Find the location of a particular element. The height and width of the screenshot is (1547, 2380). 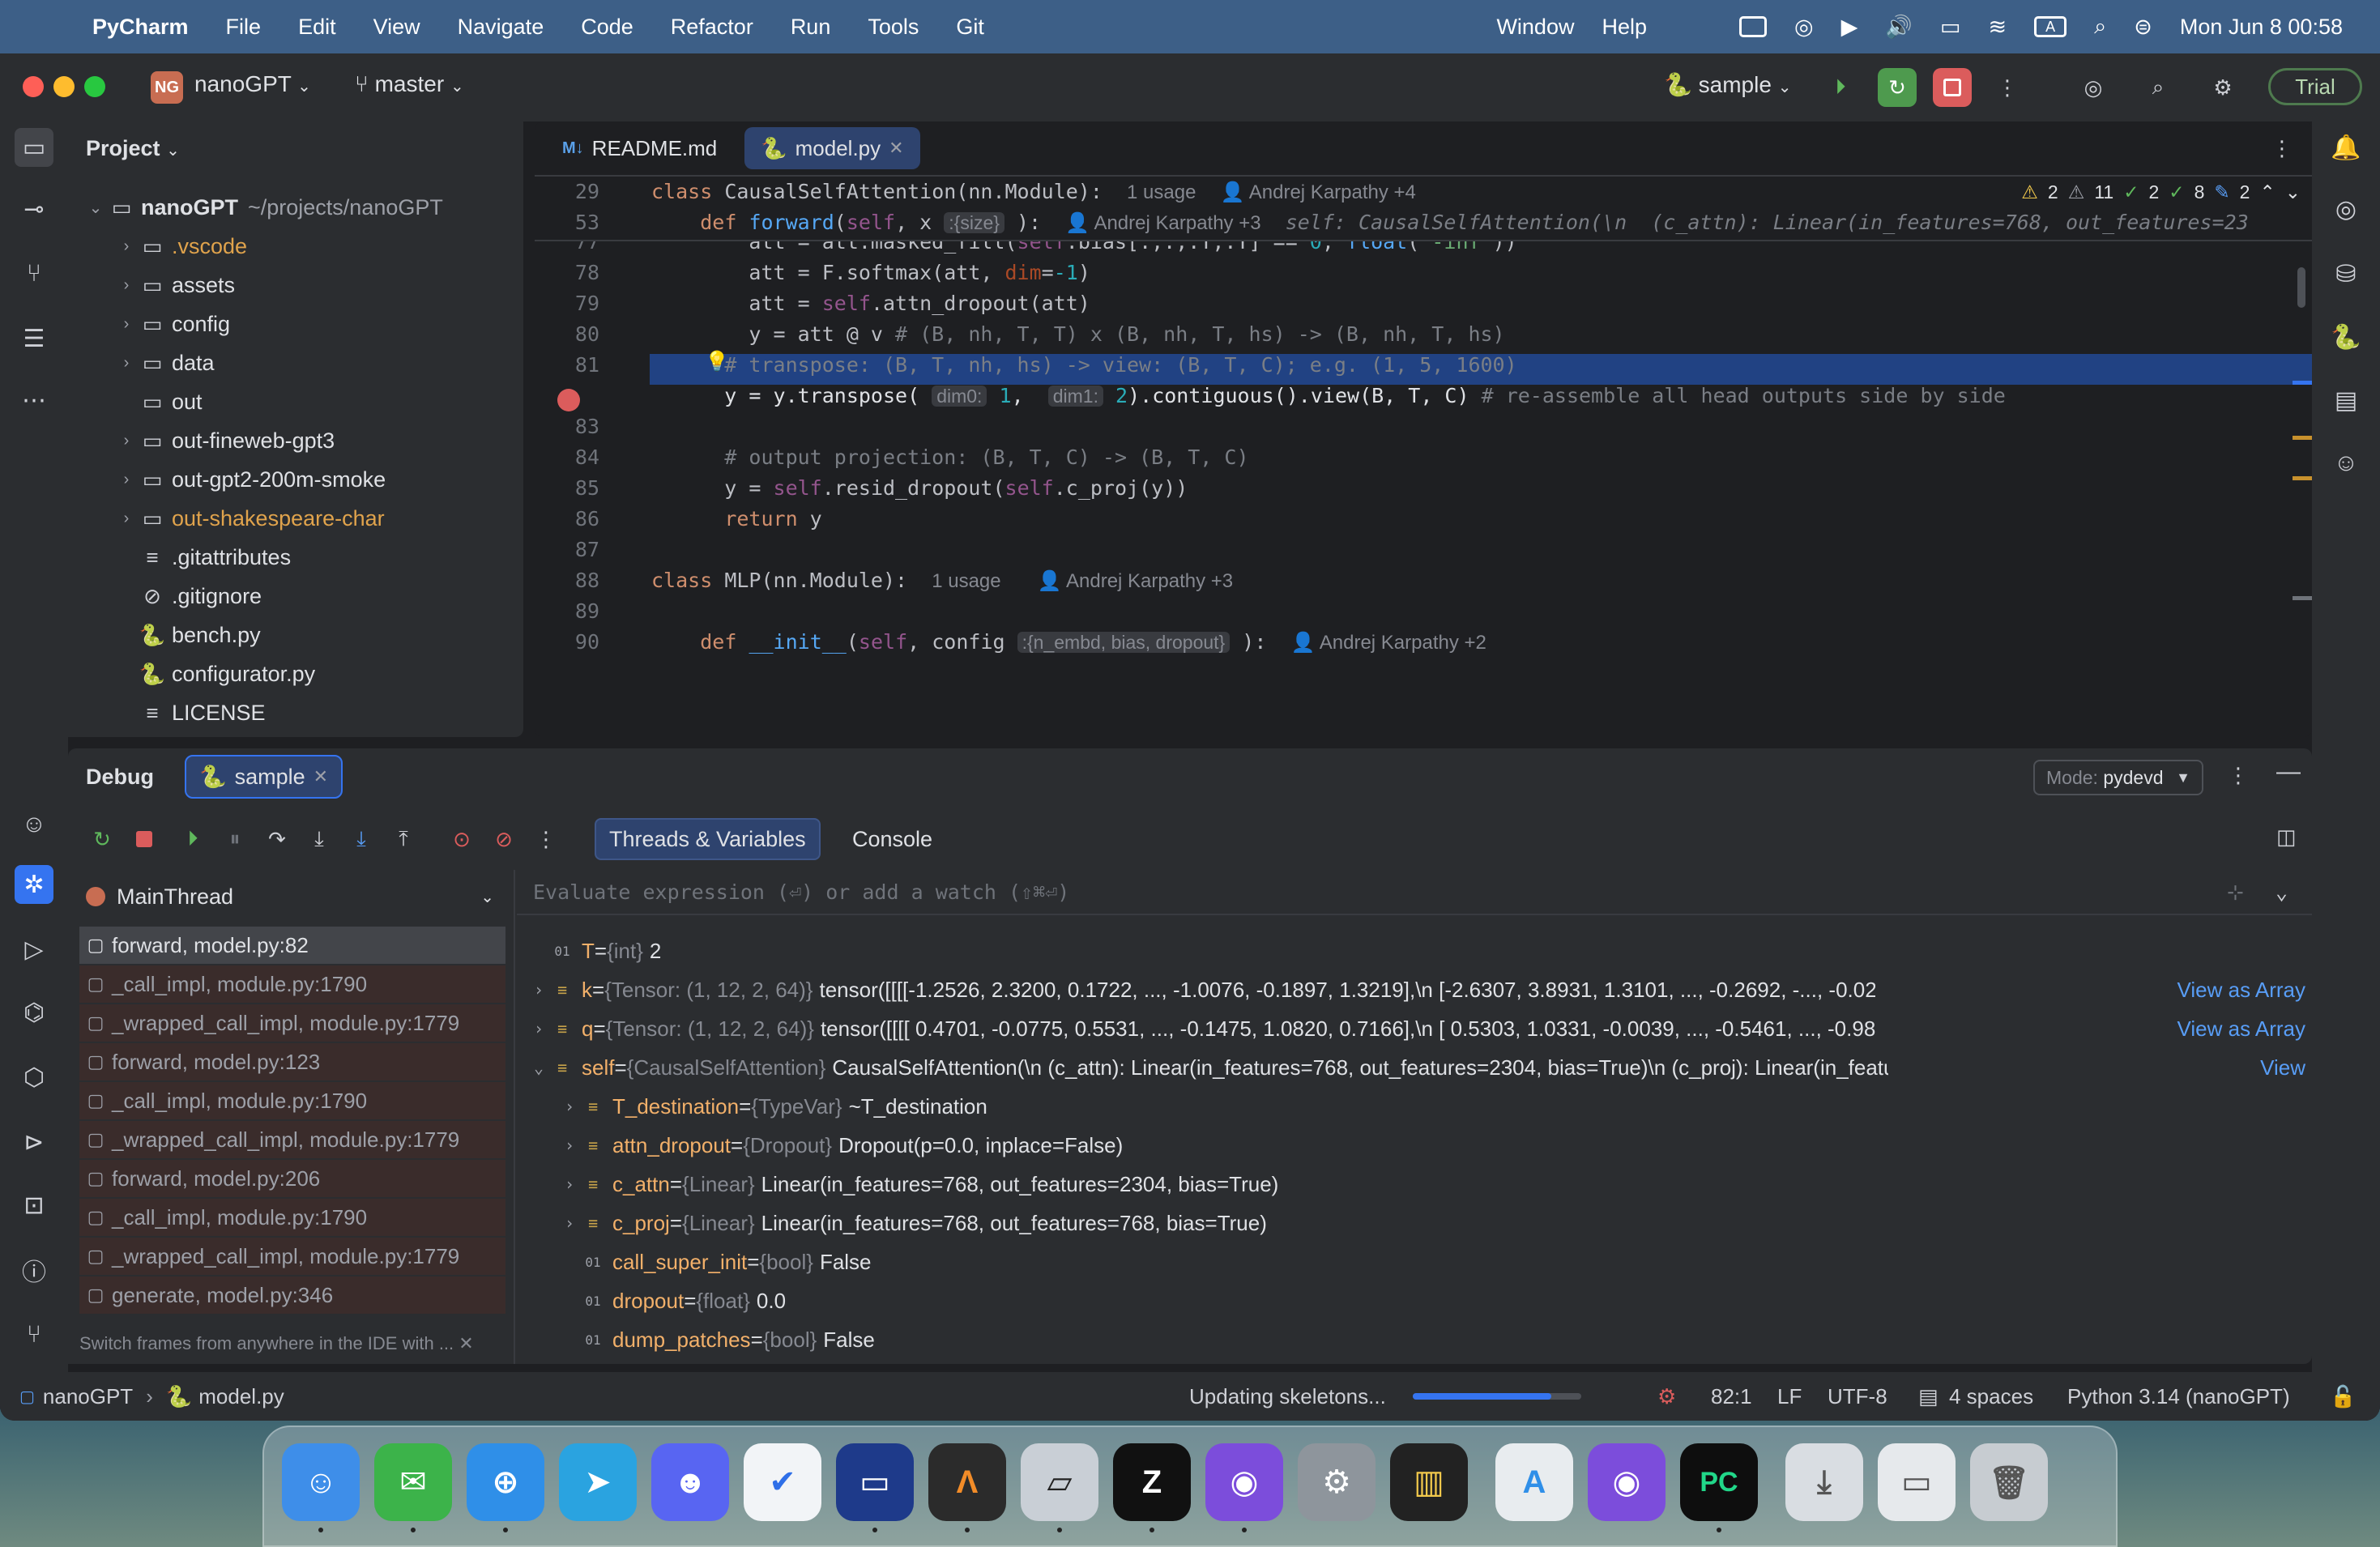

tab-model-py: 🐍 model.py ✕ is located at coordinates (832, 148).